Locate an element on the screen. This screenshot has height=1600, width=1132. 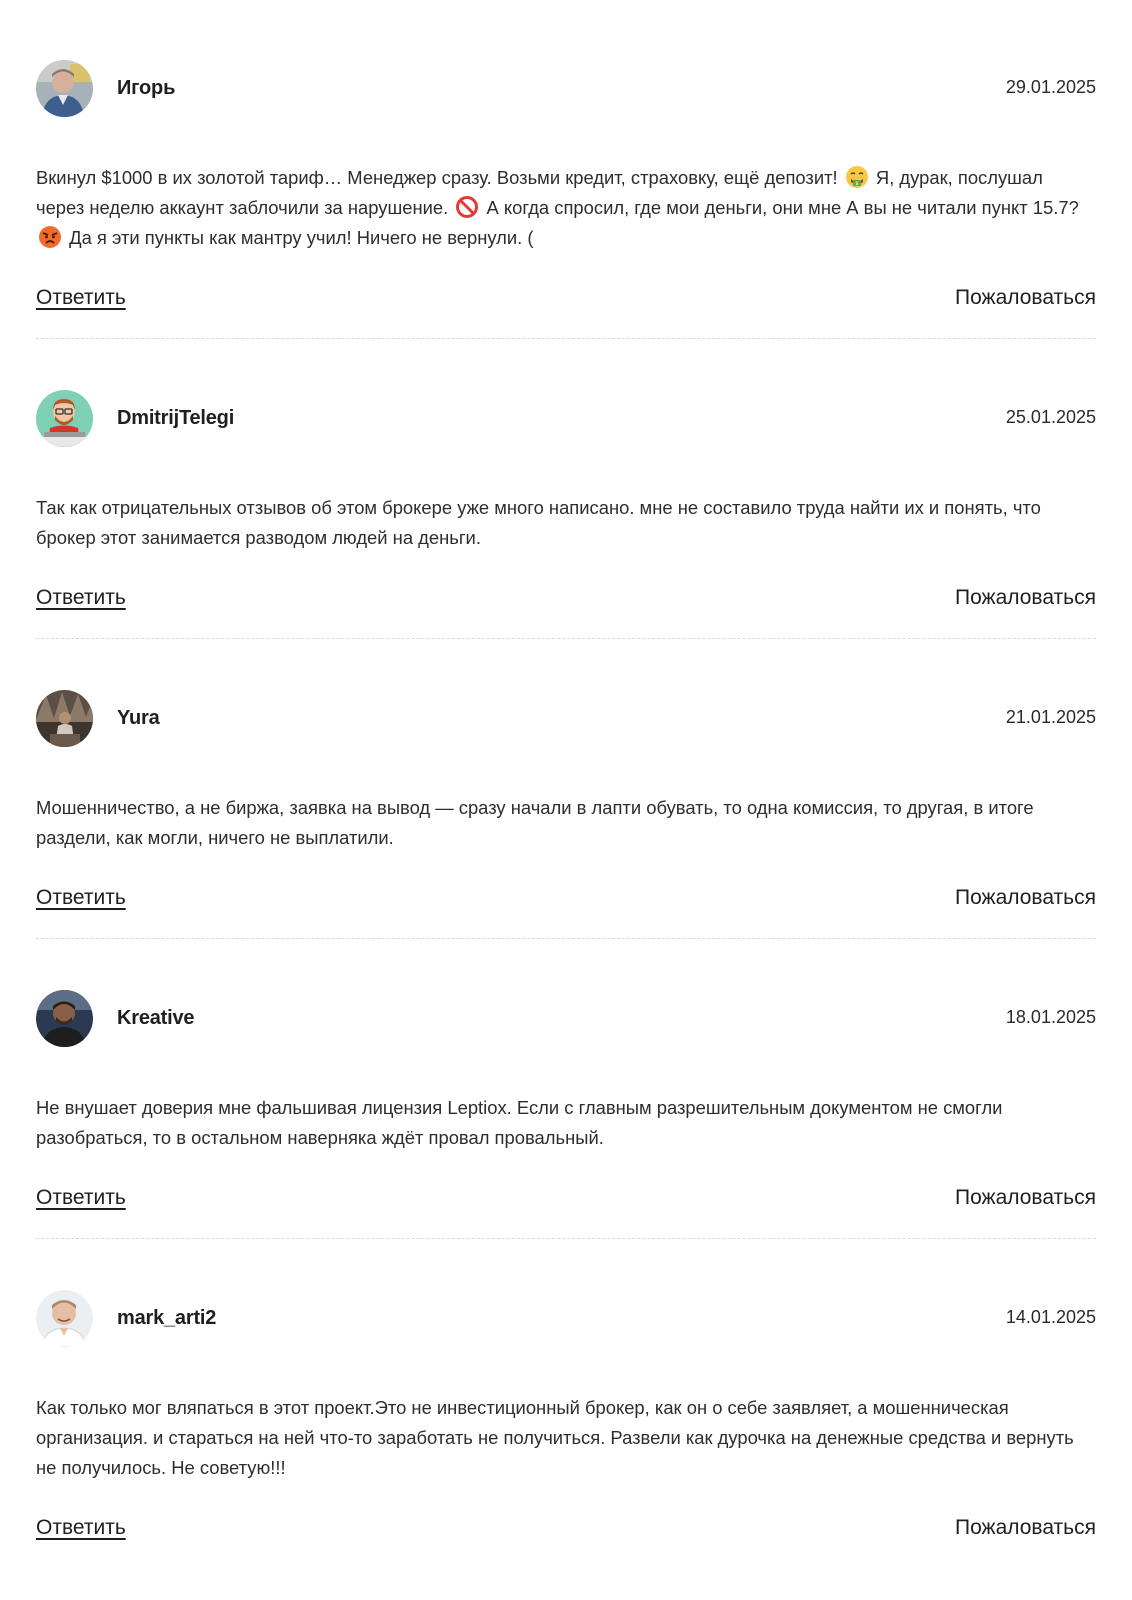
author-name: Игорь is located at coordinates (146, 88).